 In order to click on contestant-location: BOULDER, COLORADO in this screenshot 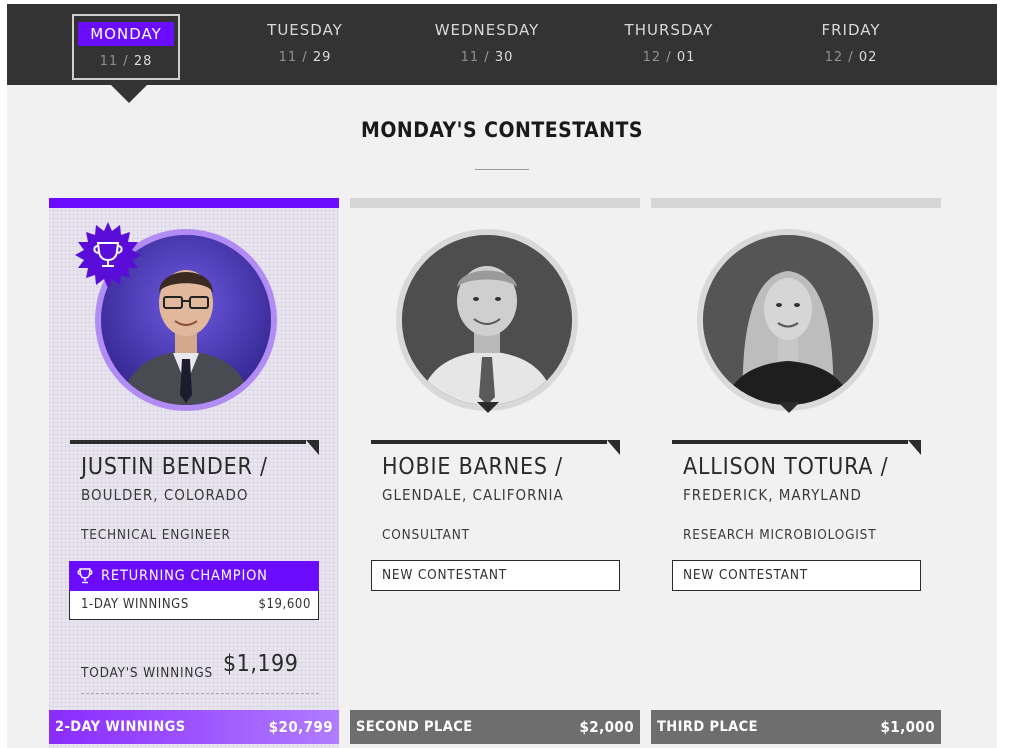, I will do `click(165, 495)`.